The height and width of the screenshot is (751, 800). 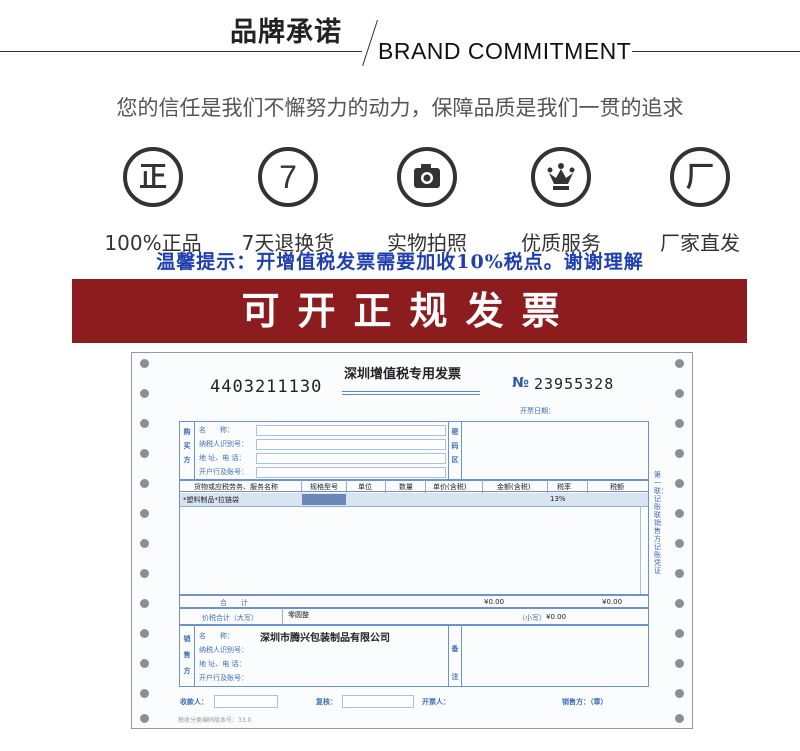 What do you see at coordinates (700, 177) in the screenshot?
I see `factory-icon: 厂` at bounding box center [700, 177].